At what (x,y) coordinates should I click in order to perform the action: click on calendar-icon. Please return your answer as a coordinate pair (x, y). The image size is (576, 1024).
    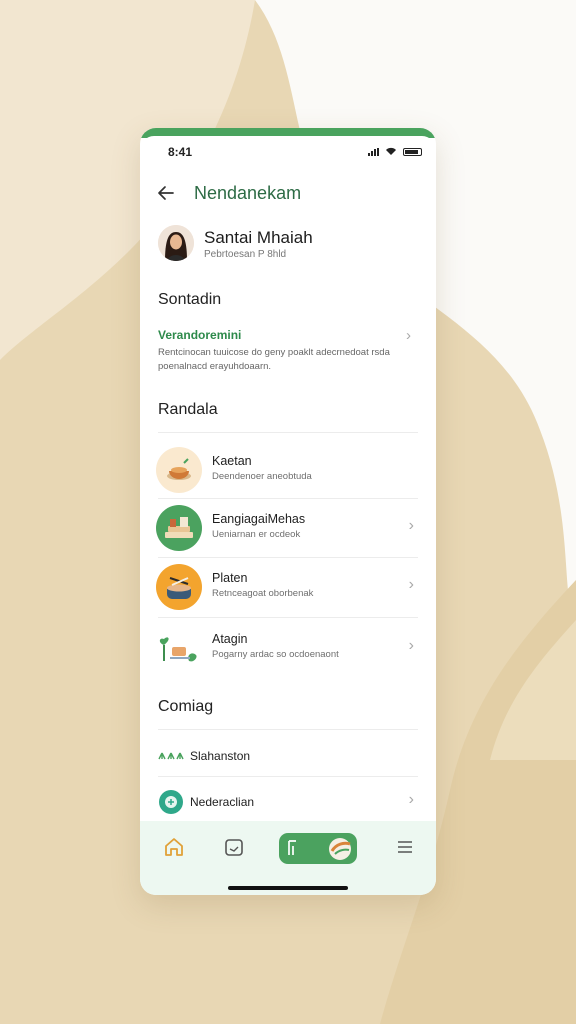
    Looking at the image, I should click on (234, 847).